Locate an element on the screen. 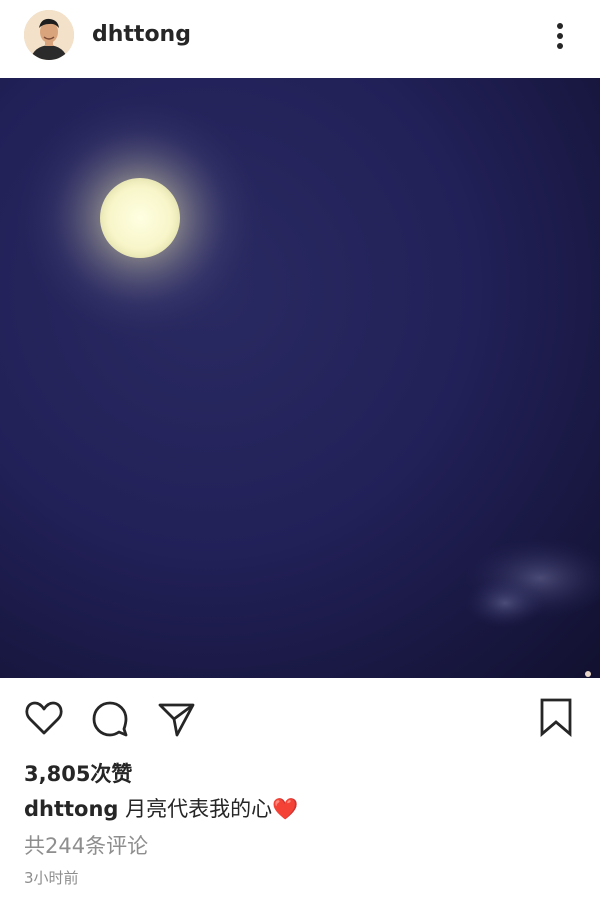 This screenshot has width=600, height=897. action-bar is located at coordinates (300, 717).